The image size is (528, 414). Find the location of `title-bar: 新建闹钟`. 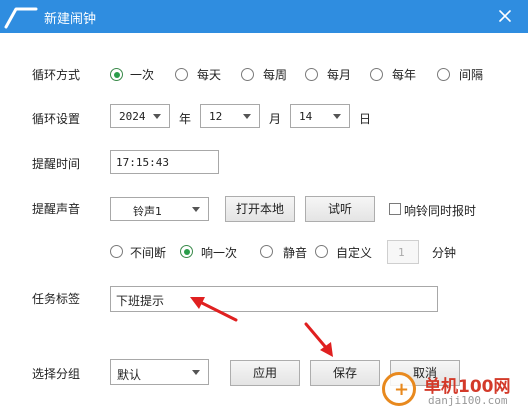

title-bar: 新建闹钟 is located at coordinates (264, 16).